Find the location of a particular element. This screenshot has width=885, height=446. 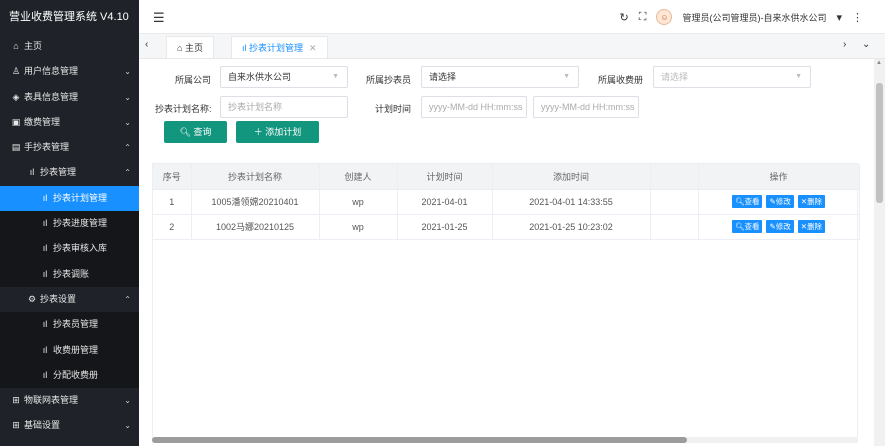

sidebar-item-basic-settings: ⊞ 基础设置 ⌄ is located at coordinates (69, 425).